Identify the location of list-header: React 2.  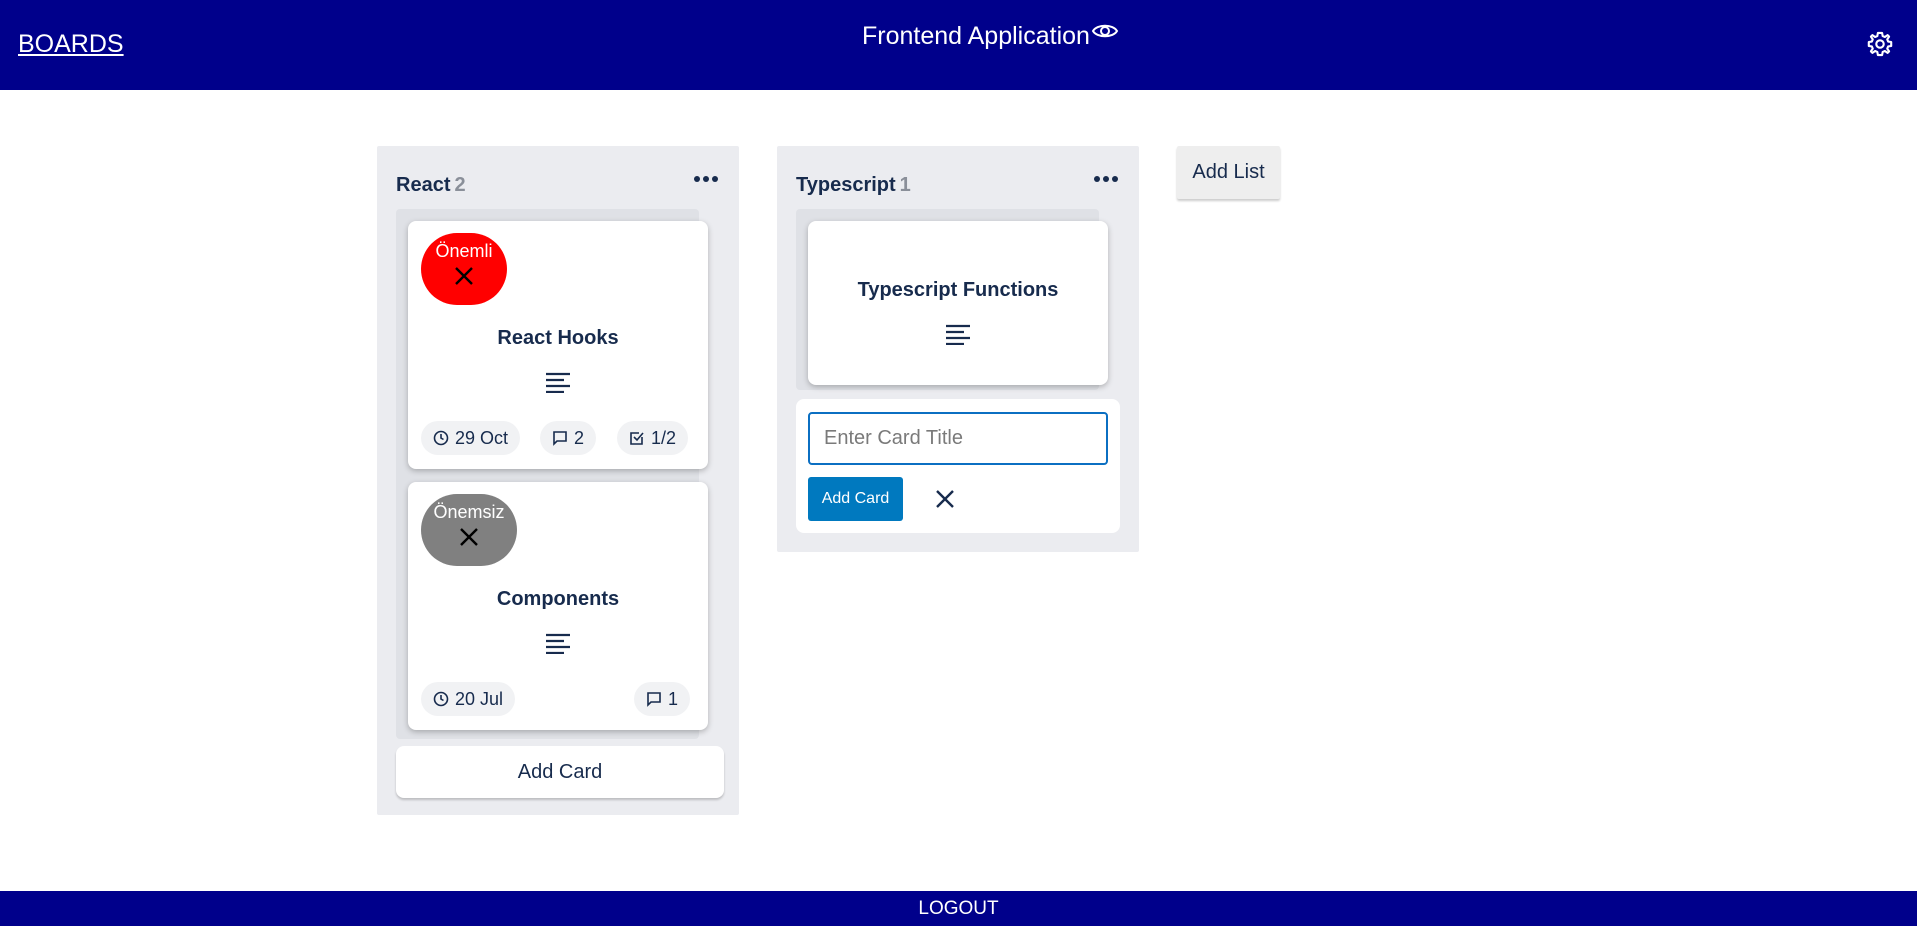
(431, 185).